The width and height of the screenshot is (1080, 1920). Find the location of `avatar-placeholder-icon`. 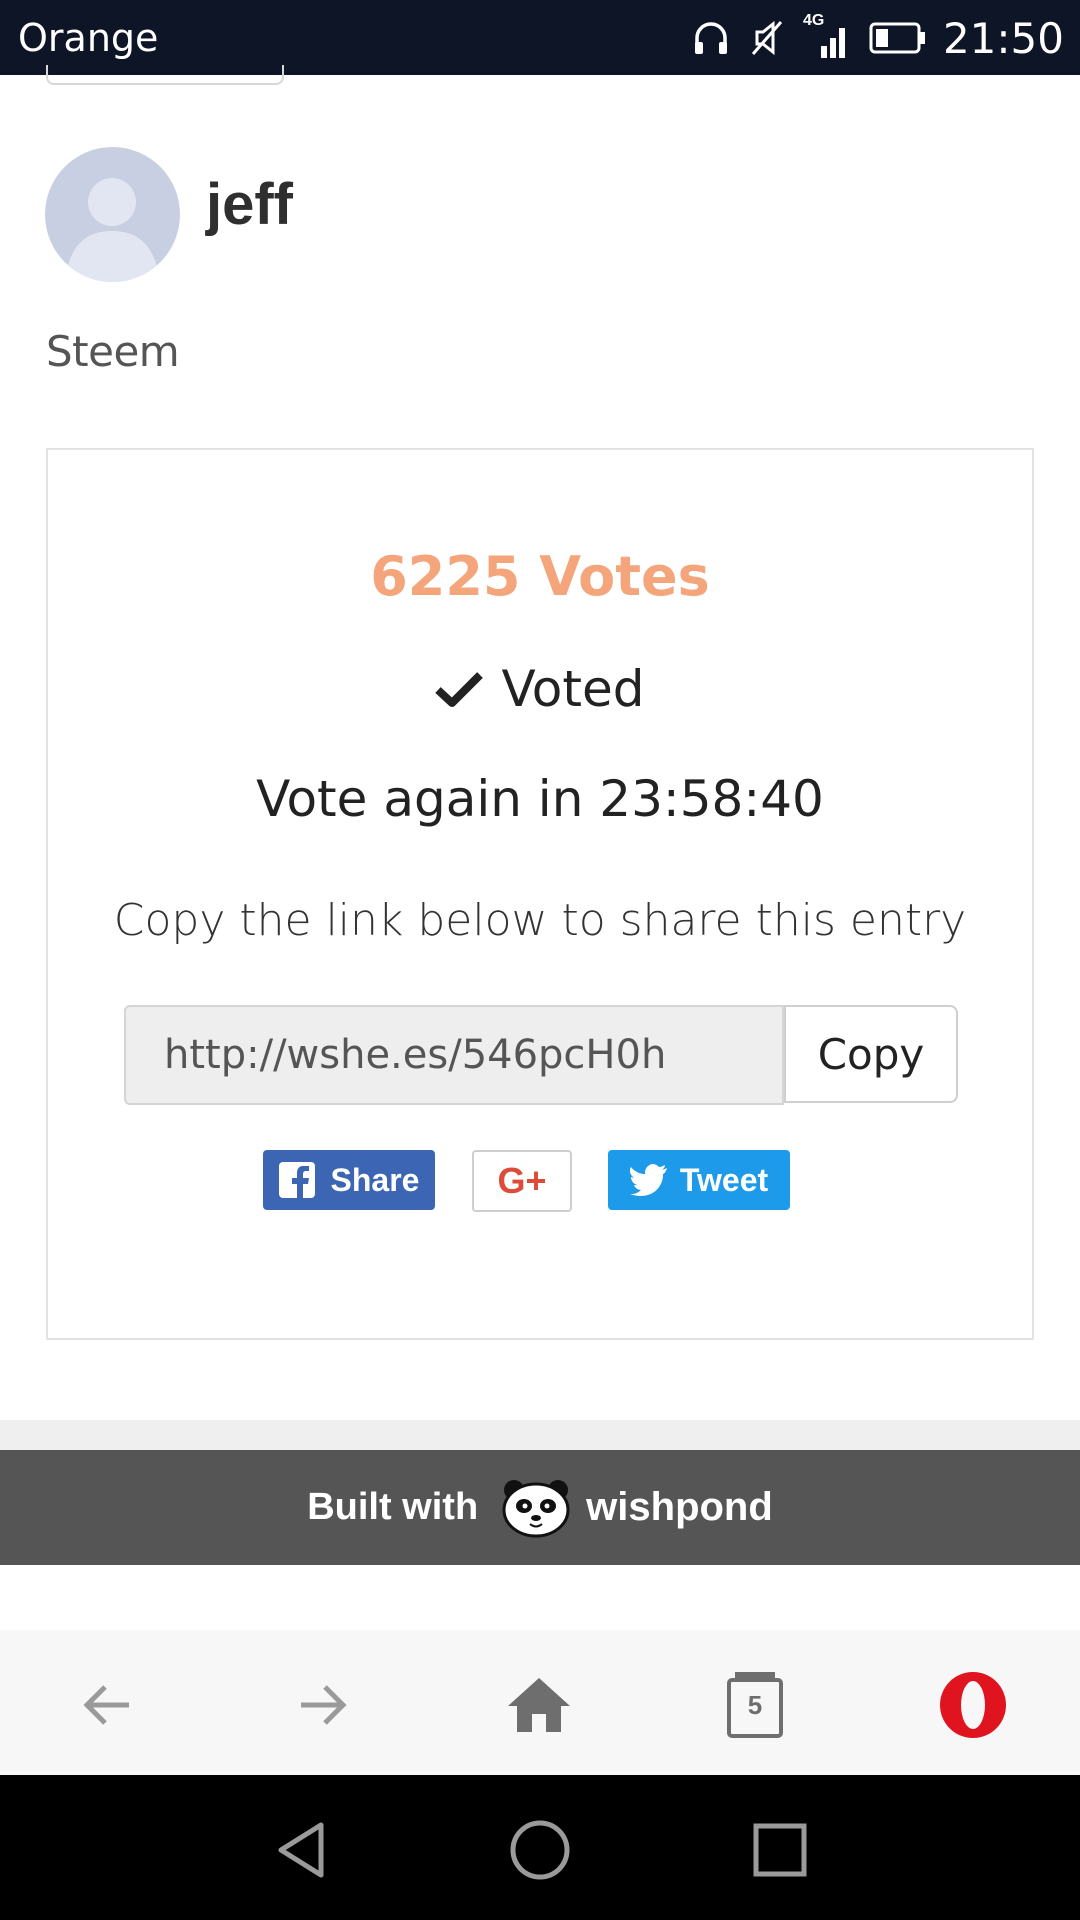

avatar-placeholder-icon is located at coordinates (112, 230).